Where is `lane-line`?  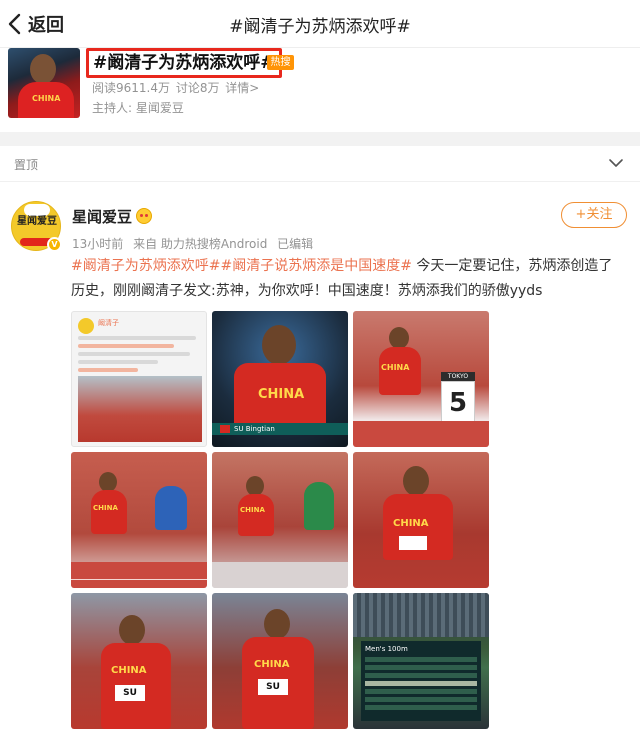
lane-line is located at coordinates (139, 579).